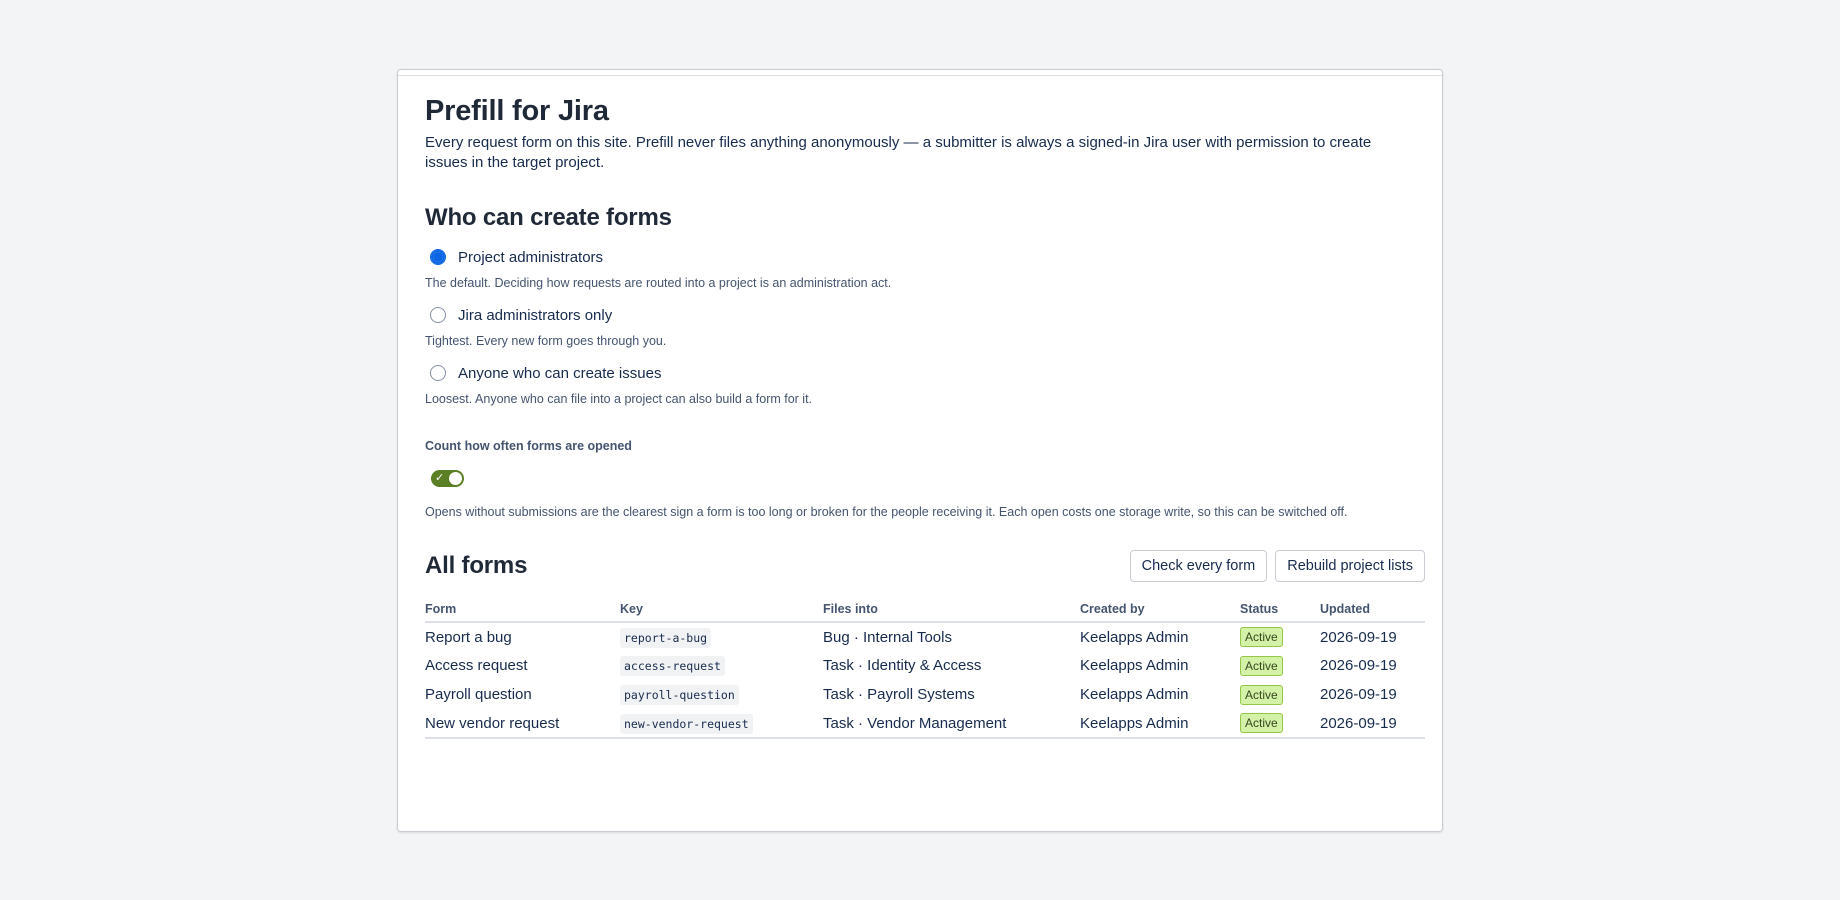 The image size is (1840, 900). I want to click on column-header-key: Key, so click(721, 610).